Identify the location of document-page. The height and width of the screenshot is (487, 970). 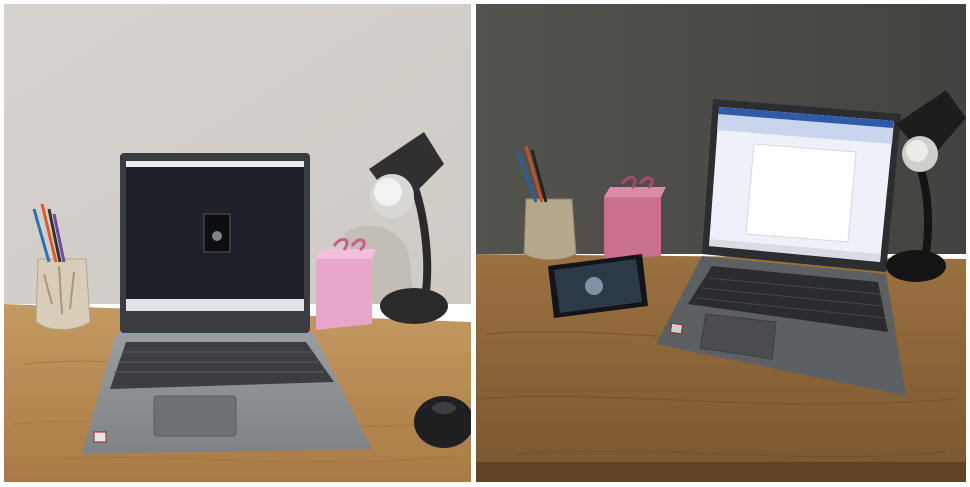
(801, 193).